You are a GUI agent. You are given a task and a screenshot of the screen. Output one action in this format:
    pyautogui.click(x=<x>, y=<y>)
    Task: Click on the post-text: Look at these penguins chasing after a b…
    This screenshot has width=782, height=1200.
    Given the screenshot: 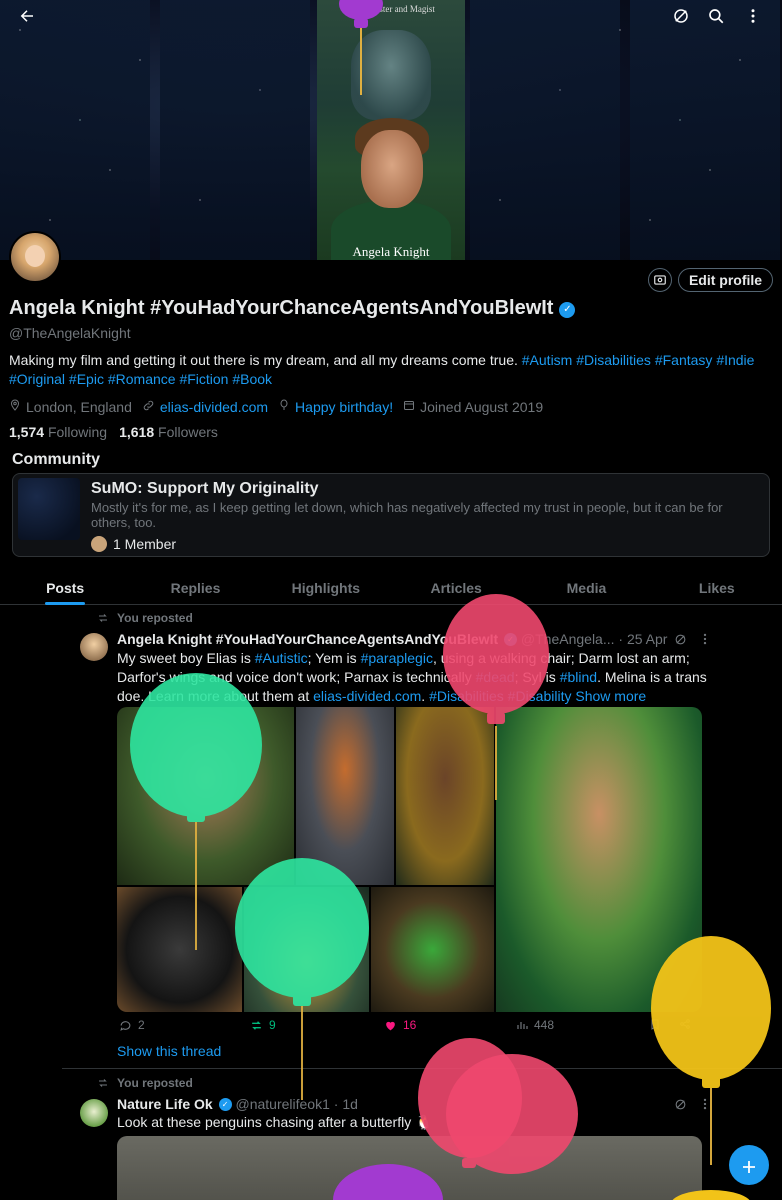 What is the action you would take?
    pyautogui.click(x=275, y=1122)
    